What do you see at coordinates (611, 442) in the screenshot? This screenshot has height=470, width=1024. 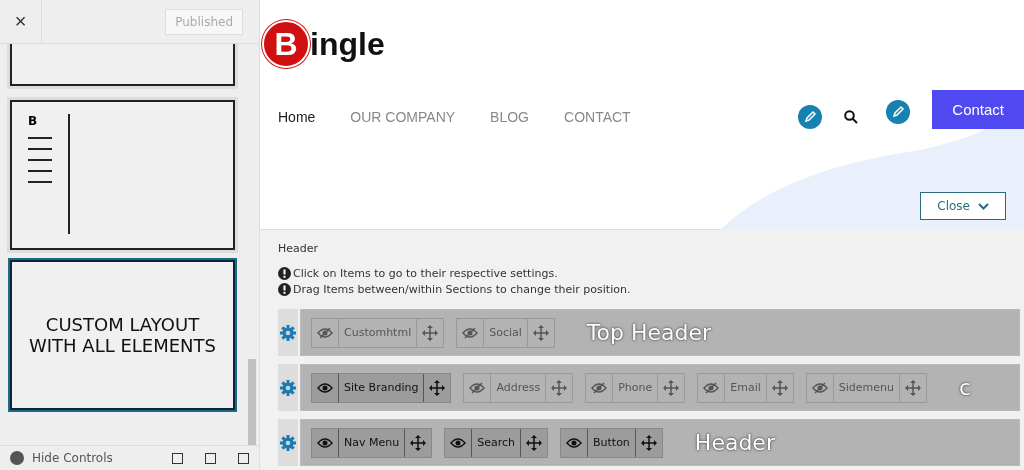 I see `header-item: Button` at bounding box center [611, 442].